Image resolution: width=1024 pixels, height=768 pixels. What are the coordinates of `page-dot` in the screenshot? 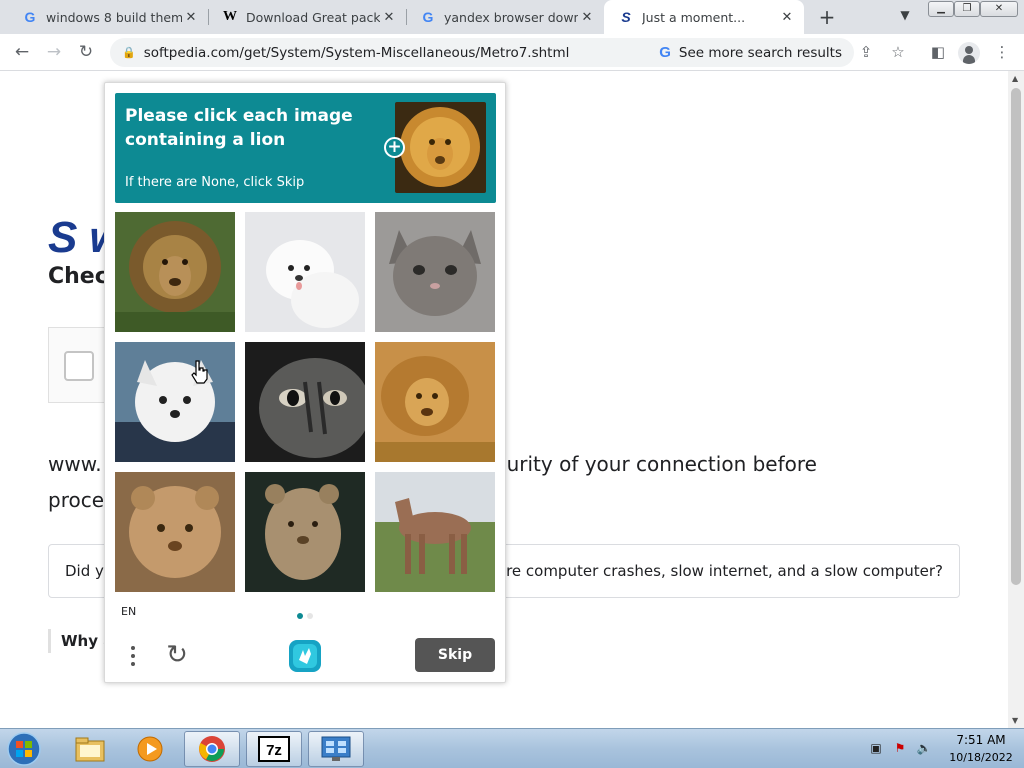 It's located at (310, 616).